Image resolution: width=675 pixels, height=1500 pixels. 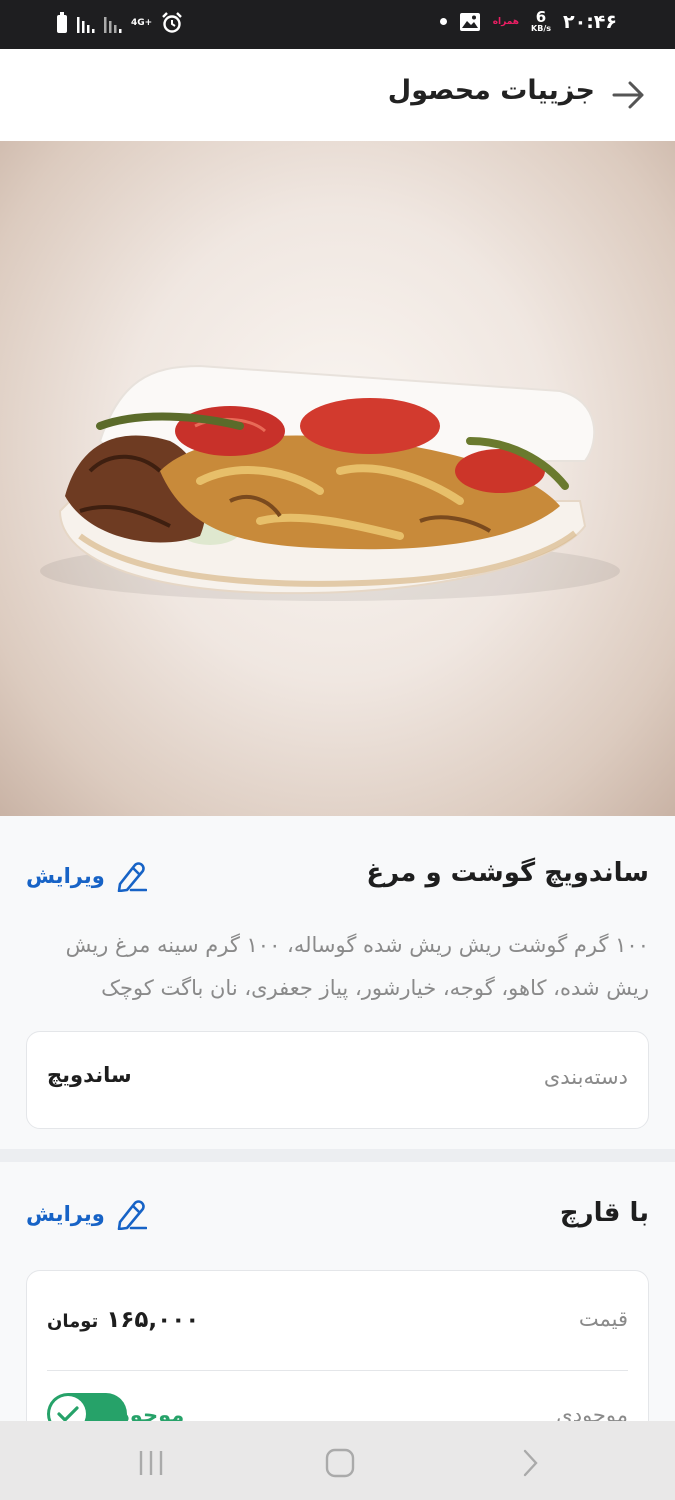 I want to click on home-button, so click(x=340, y=1463).